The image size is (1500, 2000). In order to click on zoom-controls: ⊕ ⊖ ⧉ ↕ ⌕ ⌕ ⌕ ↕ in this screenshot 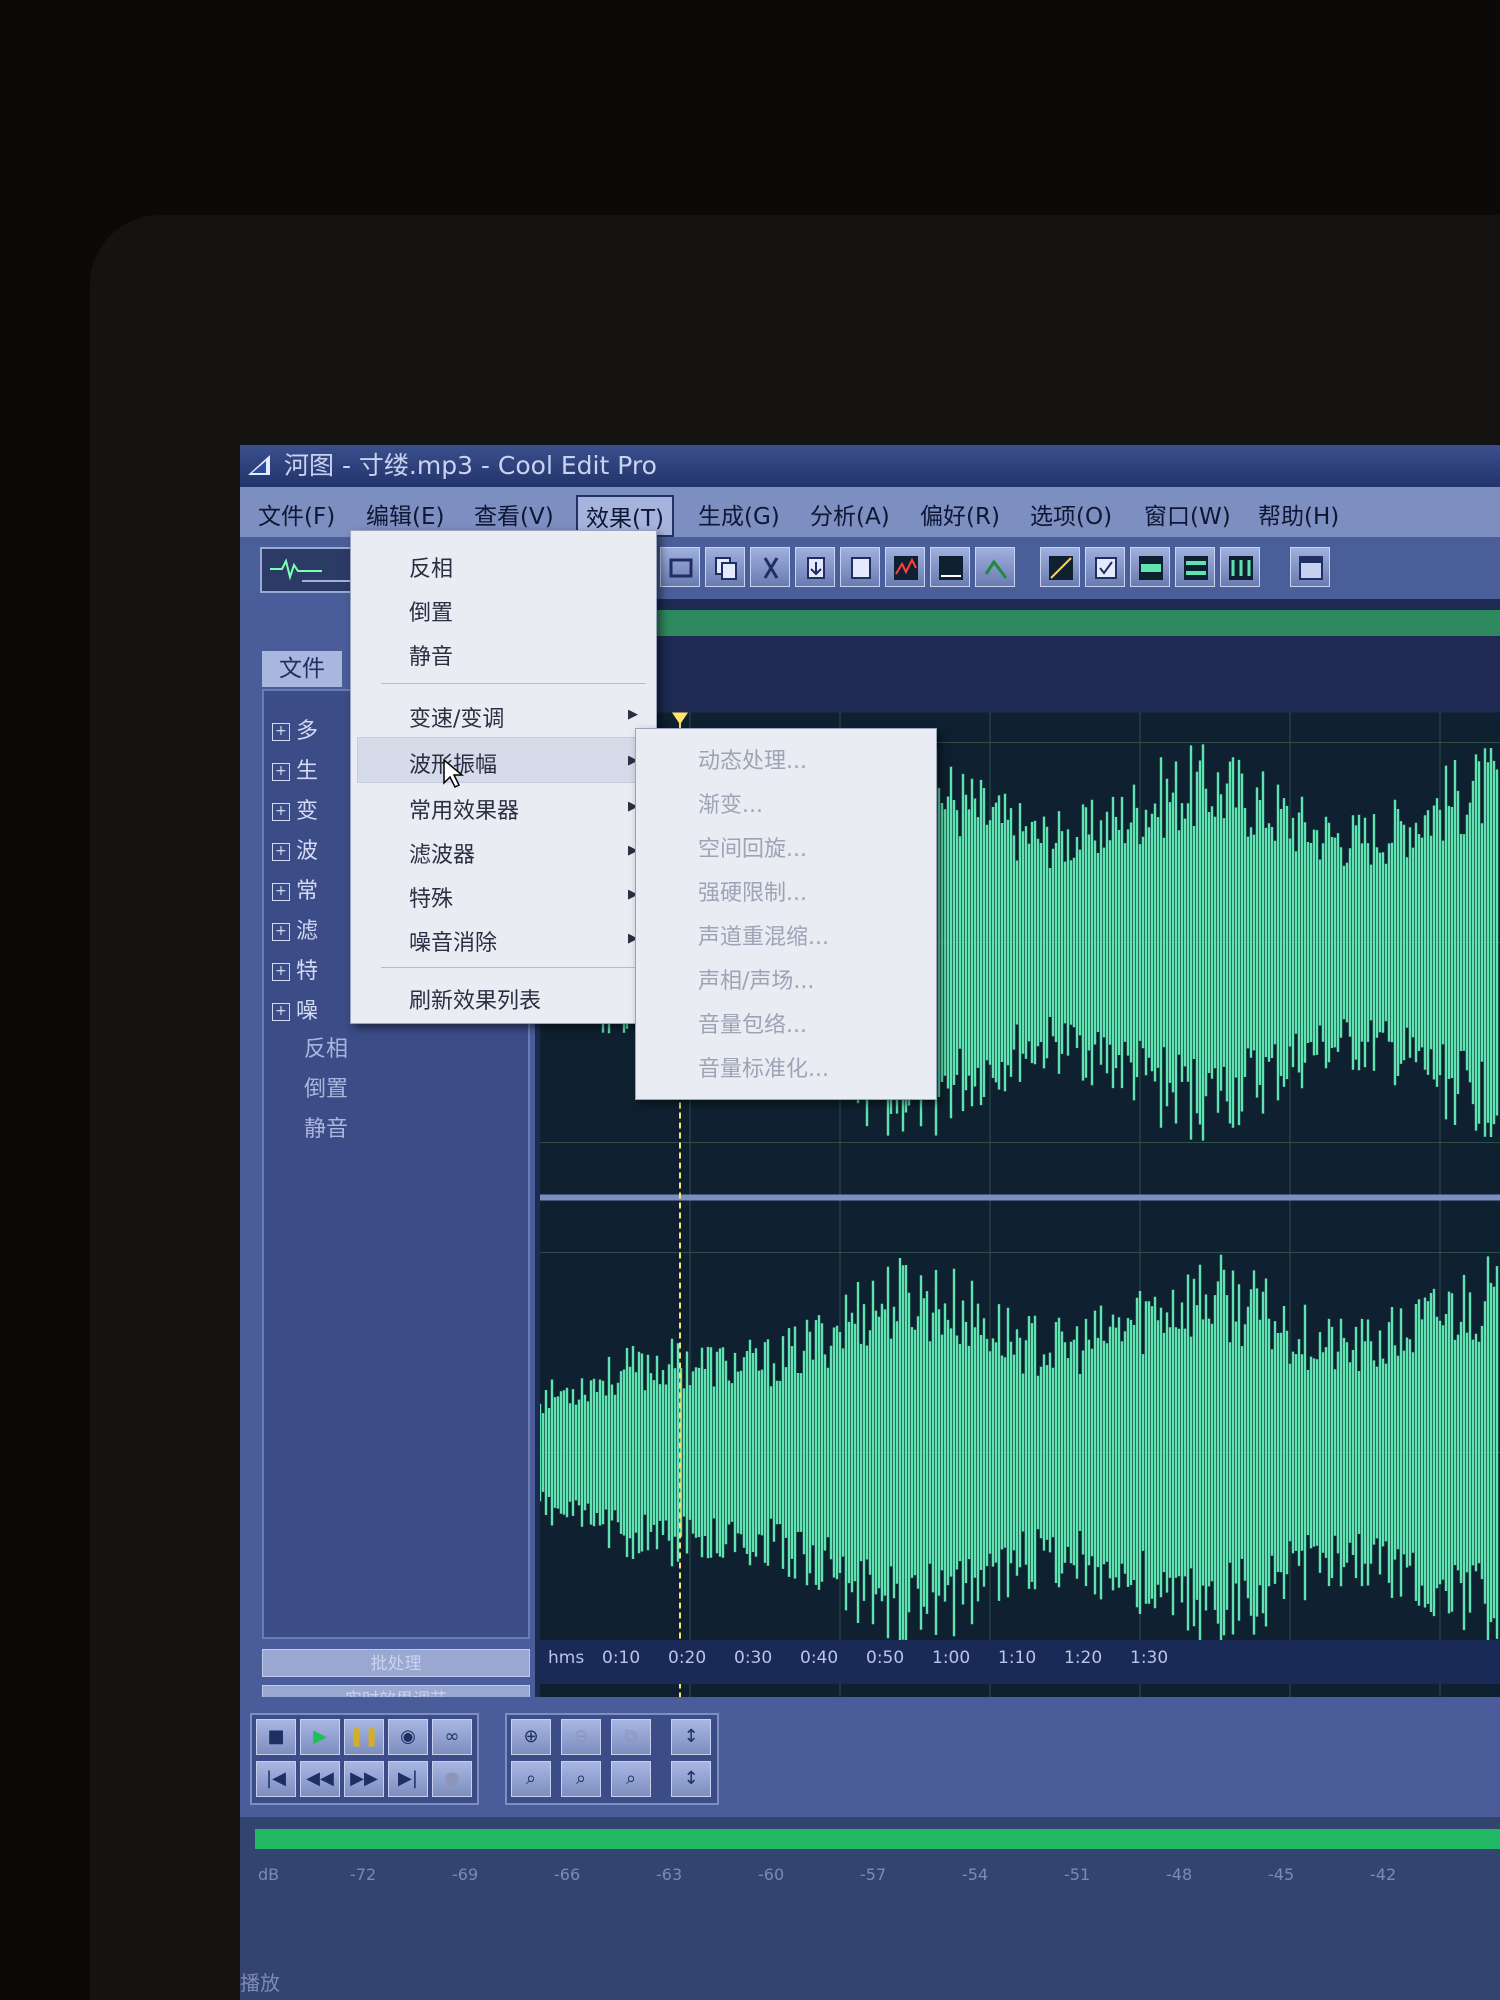, I will do `click(612, 1759)`.